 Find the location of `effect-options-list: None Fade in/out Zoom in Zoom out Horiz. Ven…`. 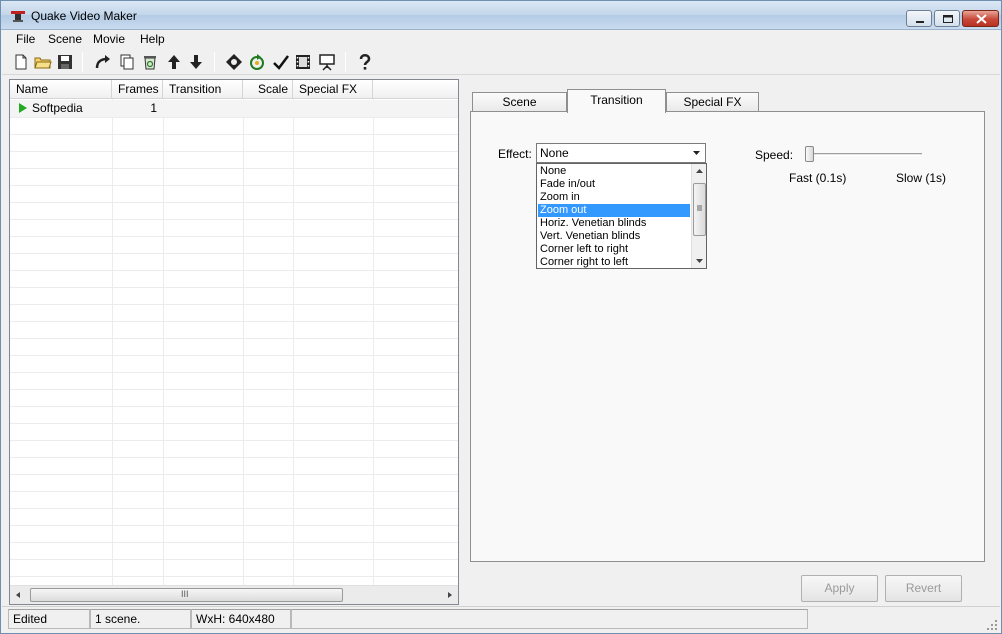

effect-options-list: None Fade in/out Zoom in Zoom out Horiz. Ven… is located at coordinates (621, 216).